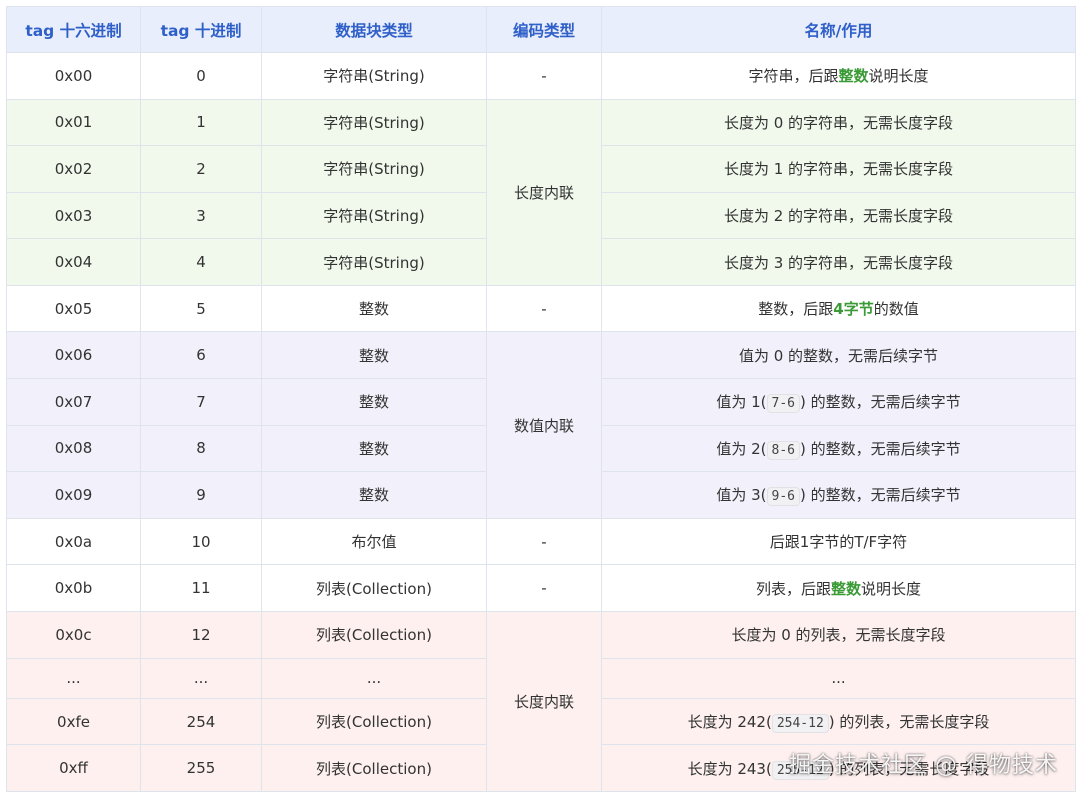 Image resolution: width=1080 pixels, height=797 pixels. I want to click on table-row: 0x0b 11 列表(Collection) - 列表，后跟整数说明长度, so click(541, 588).